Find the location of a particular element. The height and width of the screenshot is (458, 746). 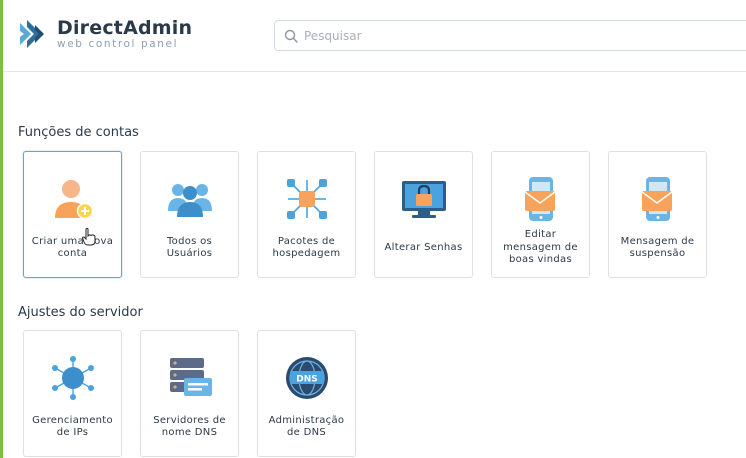

card-label: Gerenciamento de IPs is located at coordinates (72, 426).